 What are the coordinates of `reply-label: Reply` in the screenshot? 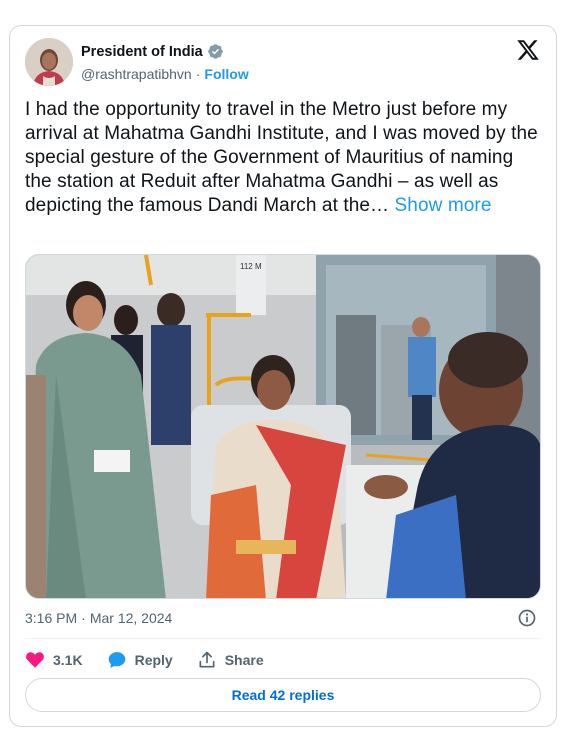 It's located at (153, 660).